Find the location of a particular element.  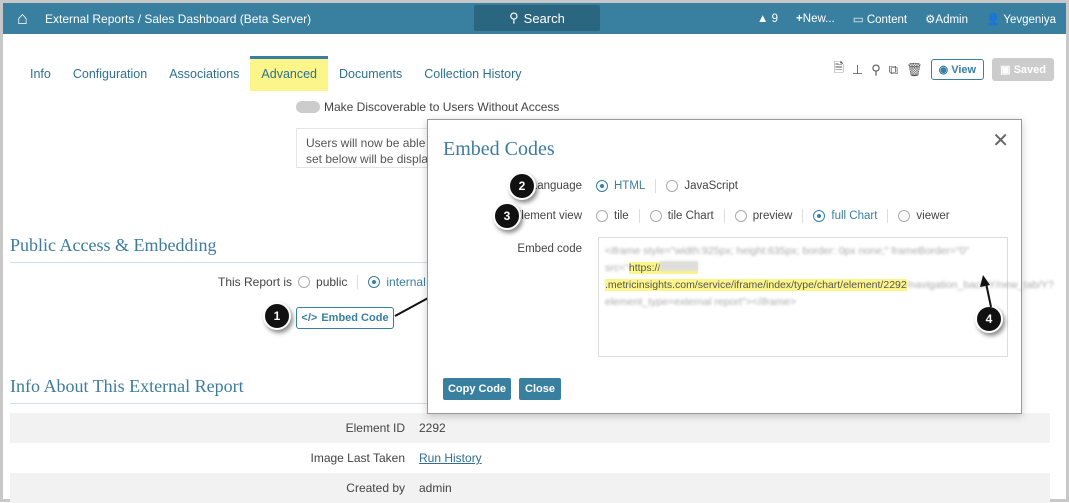

html-radio is located at coordinates (602, 186).